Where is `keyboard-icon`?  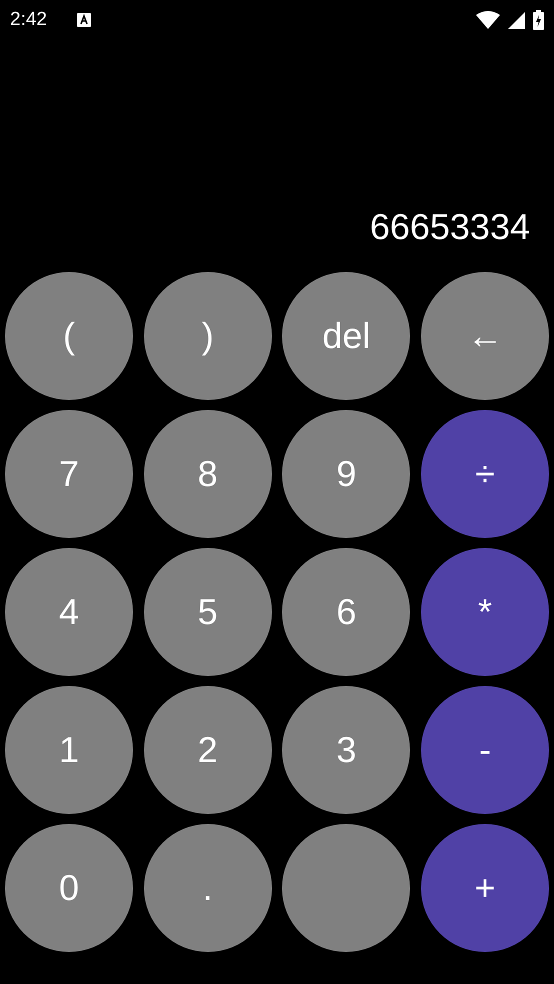 keyboard-icon is located at coordinates (83, 20).